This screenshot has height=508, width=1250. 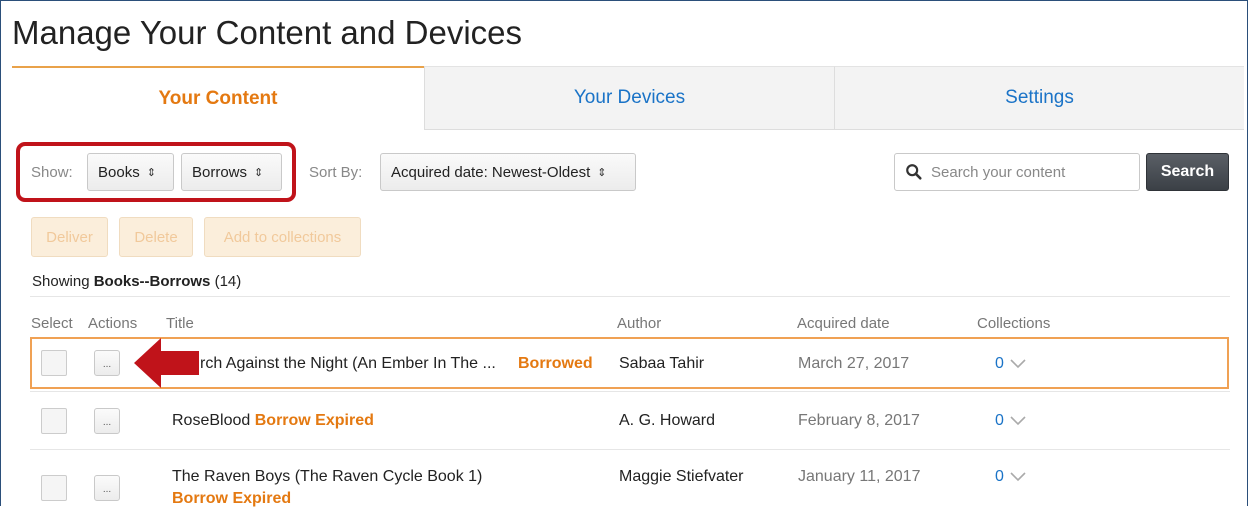 What do you see at coordinates (854, 363) in the screenshot?
I see `row-acquired-date: March 27, 2017` at bounding box center [854, 363].